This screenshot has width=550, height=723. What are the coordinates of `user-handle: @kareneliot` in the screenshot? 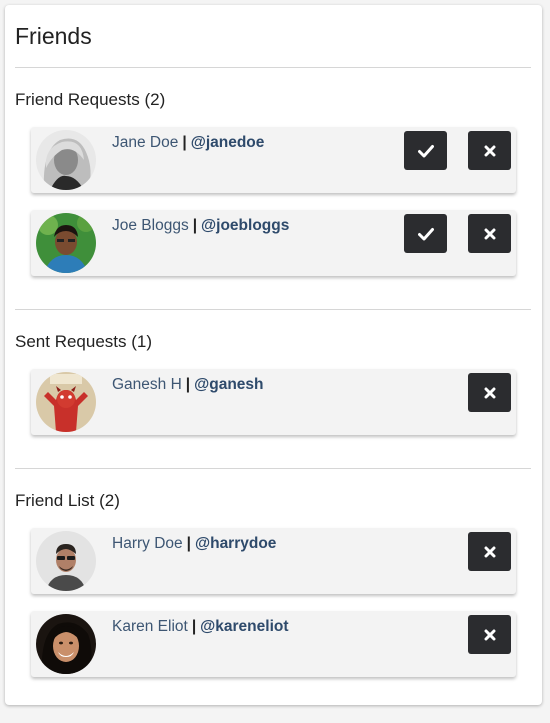 It's located at (244, 626).